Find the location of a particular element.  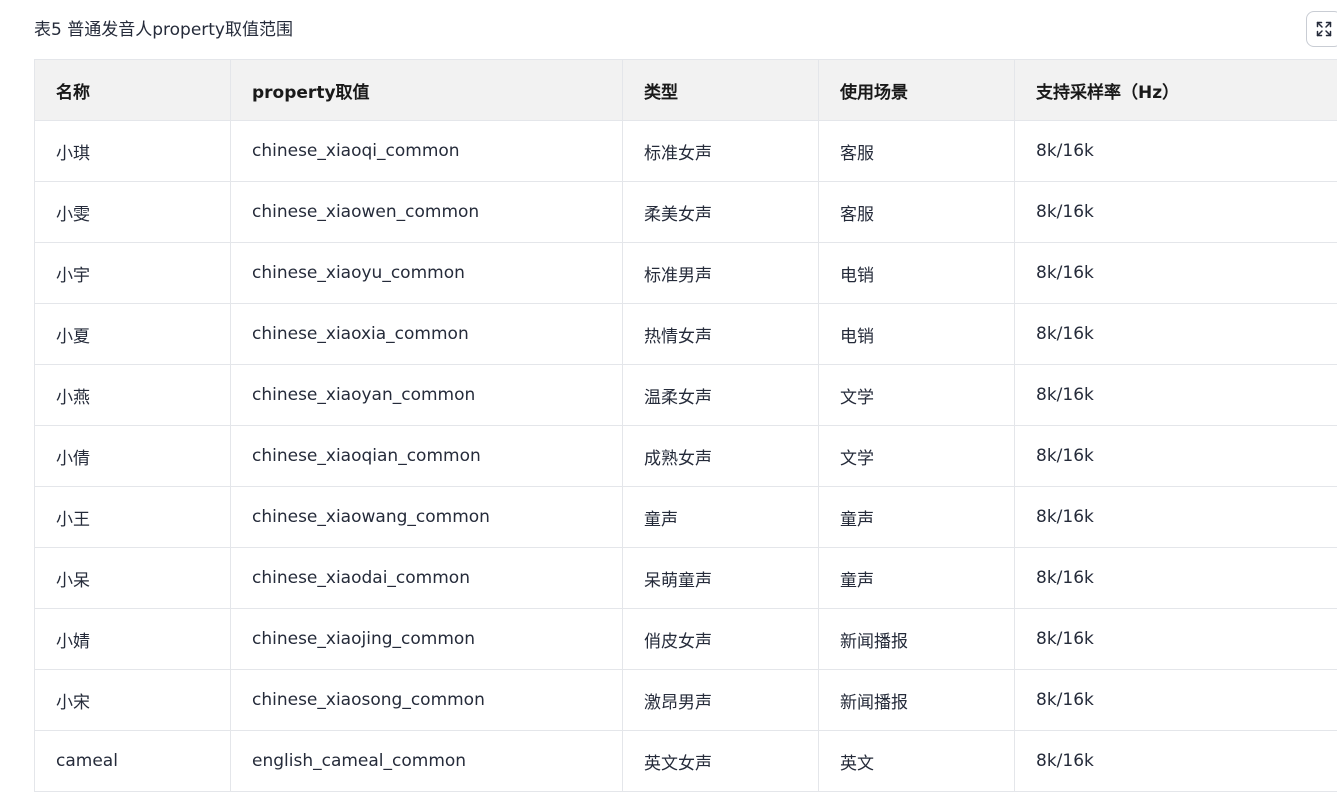

cell-property: chinese_xiaojing_common is located at coordinates (426, 639).